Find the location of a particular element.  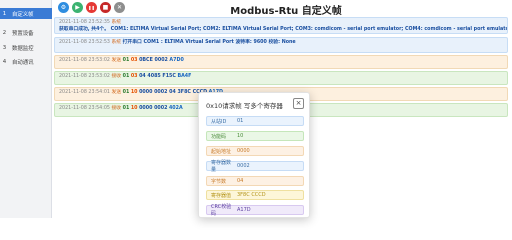

page-title: Modbus-Rtu 自定义帧 is located at coordinates (286, 11).